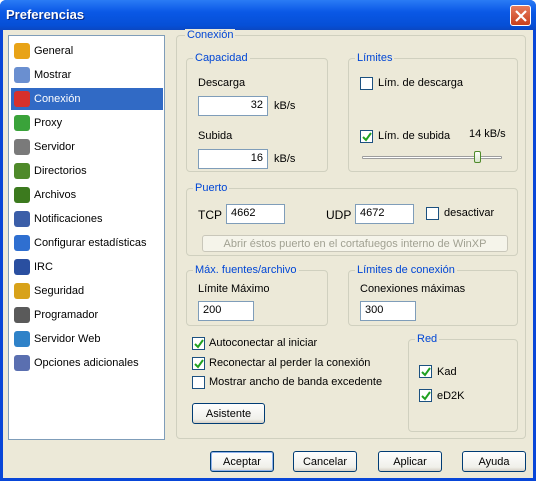 The height and width of the screenshot is (481, 536). I want to click on sidebar-item-1: General, so click(87, 51).